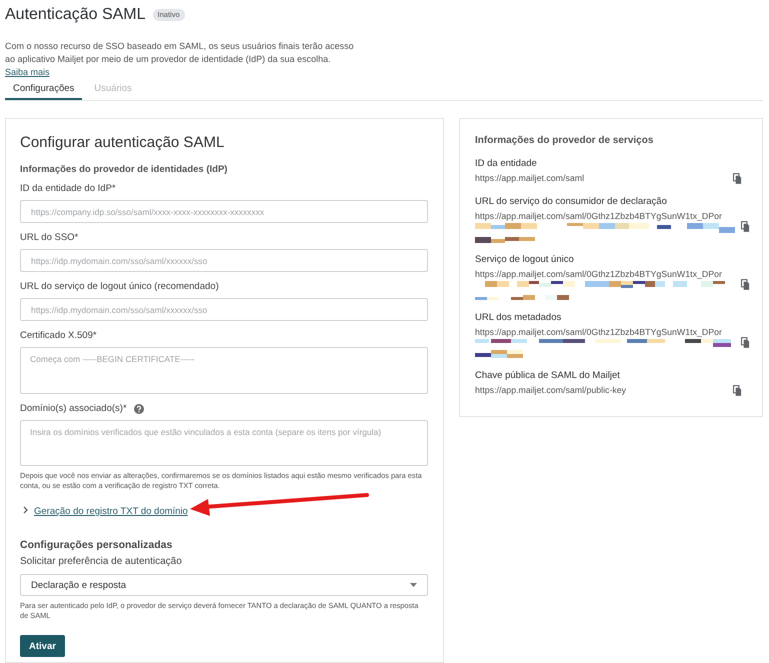 This screenshot has width=769, height=663. What do you see at coordinates (27, 72) in the screenshot?
I see `learn-more-link: Saiba mais` at bounding box center [27, 72].